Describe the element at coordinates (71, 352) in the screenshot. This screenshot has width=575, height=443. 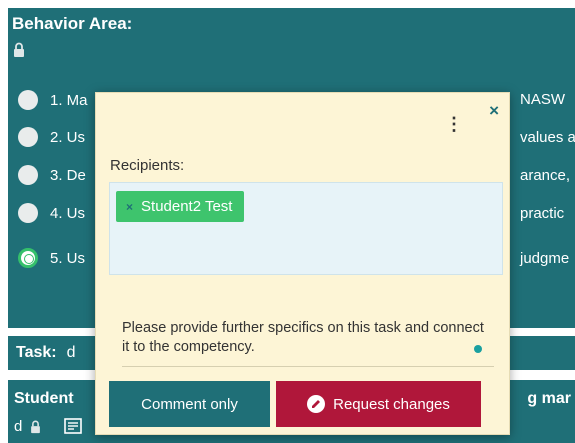
I see `task-value: d` at that location.